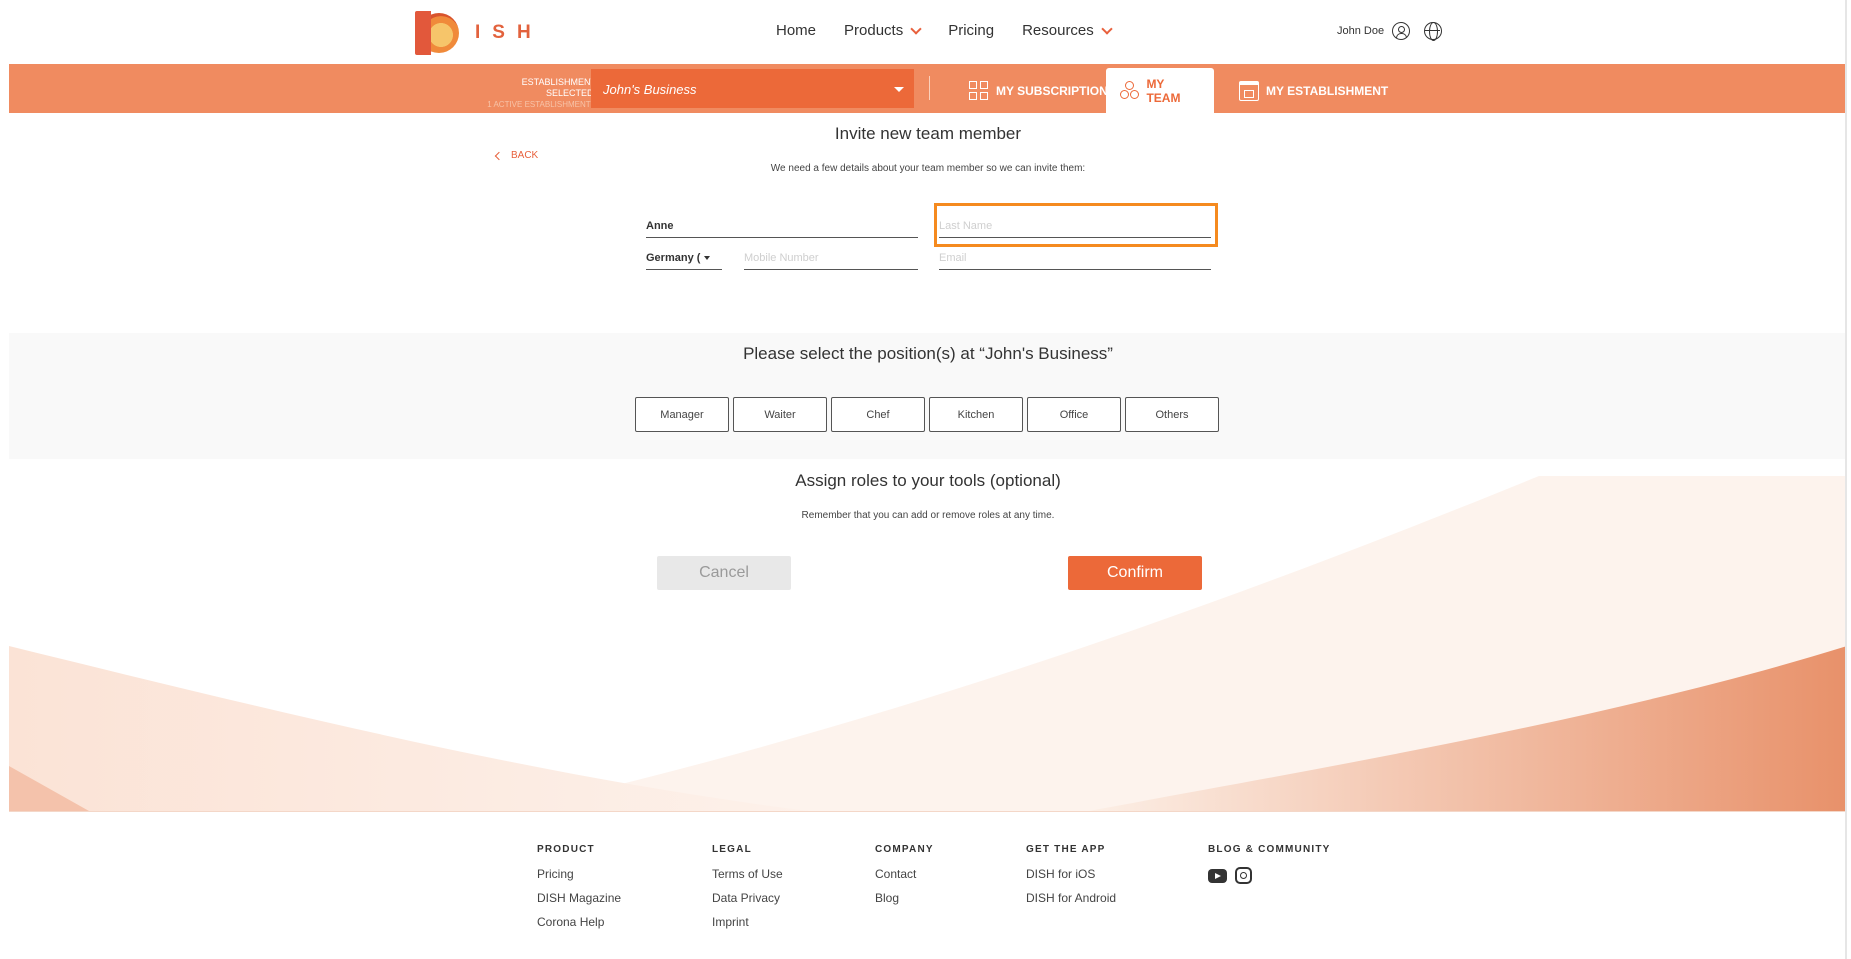 The width and height of the screenshot is (1851, 959). Describe the element at coordinates (831, 259) in the screenshot. I see `mobile-number-field: Mobile Number` at that location.